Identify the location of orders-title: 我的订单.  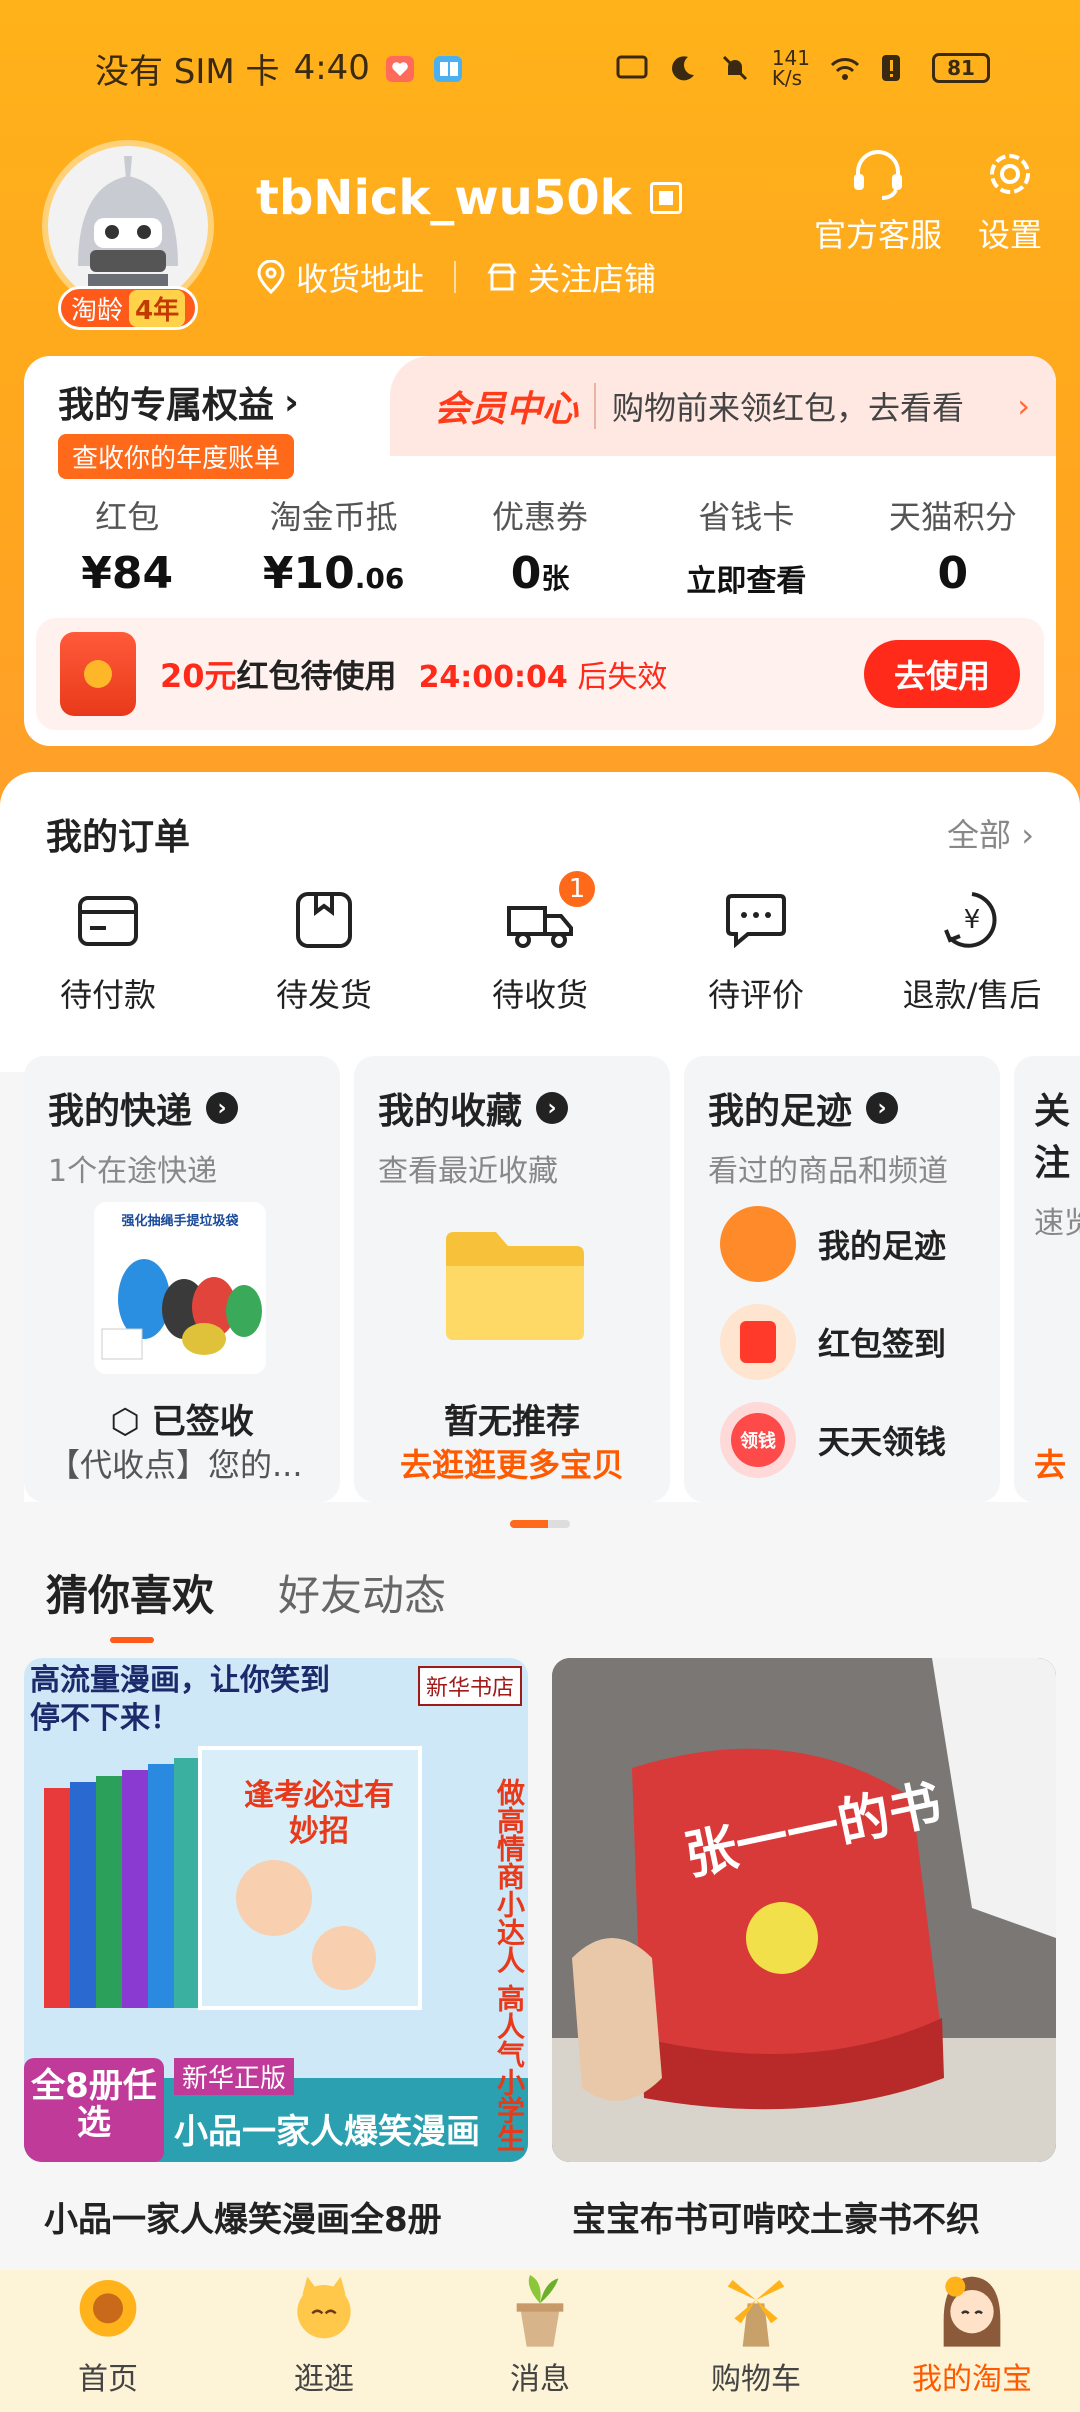
(118, 837).